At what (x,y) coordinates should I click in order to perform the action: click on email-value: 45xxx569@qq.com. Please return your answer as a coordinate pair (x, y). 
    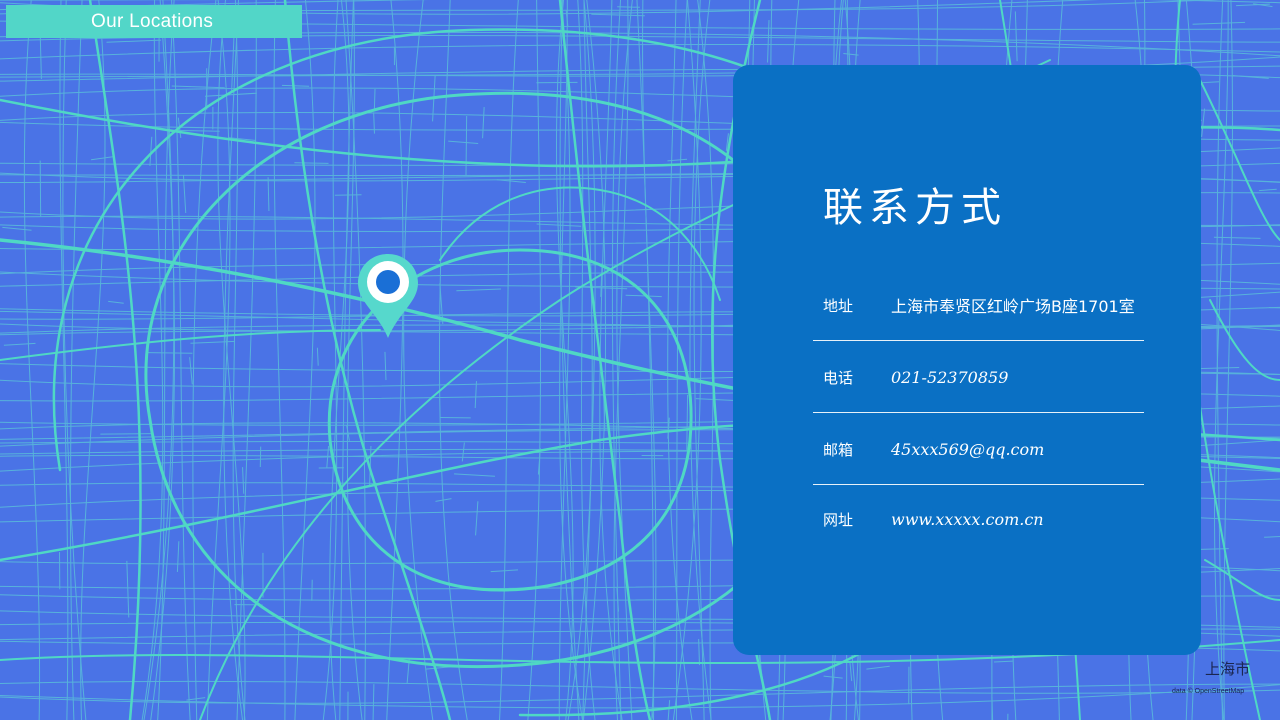
    Looking at the image, I should click on (968, 449).